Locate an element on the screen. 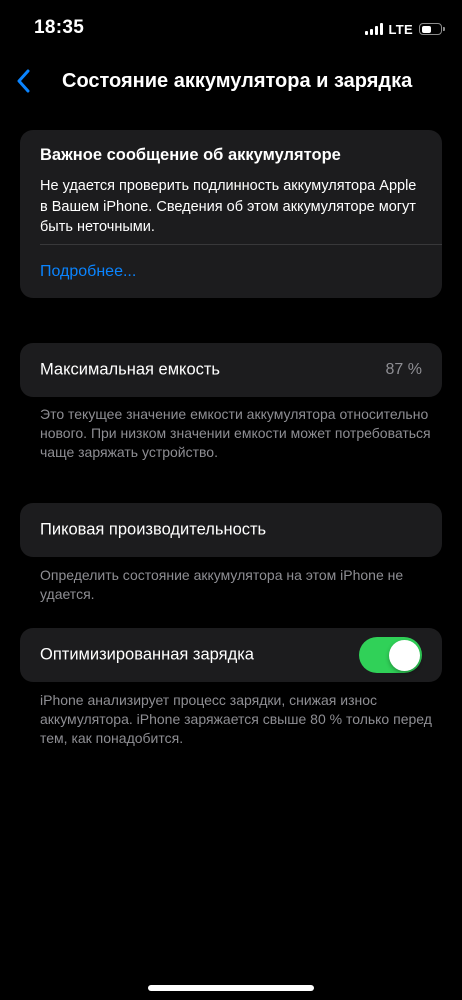 This screenshot has height=1000, width=462. navigation-bar: Состояние аккумулятора и зарядка is located at coordinates (231, 82).